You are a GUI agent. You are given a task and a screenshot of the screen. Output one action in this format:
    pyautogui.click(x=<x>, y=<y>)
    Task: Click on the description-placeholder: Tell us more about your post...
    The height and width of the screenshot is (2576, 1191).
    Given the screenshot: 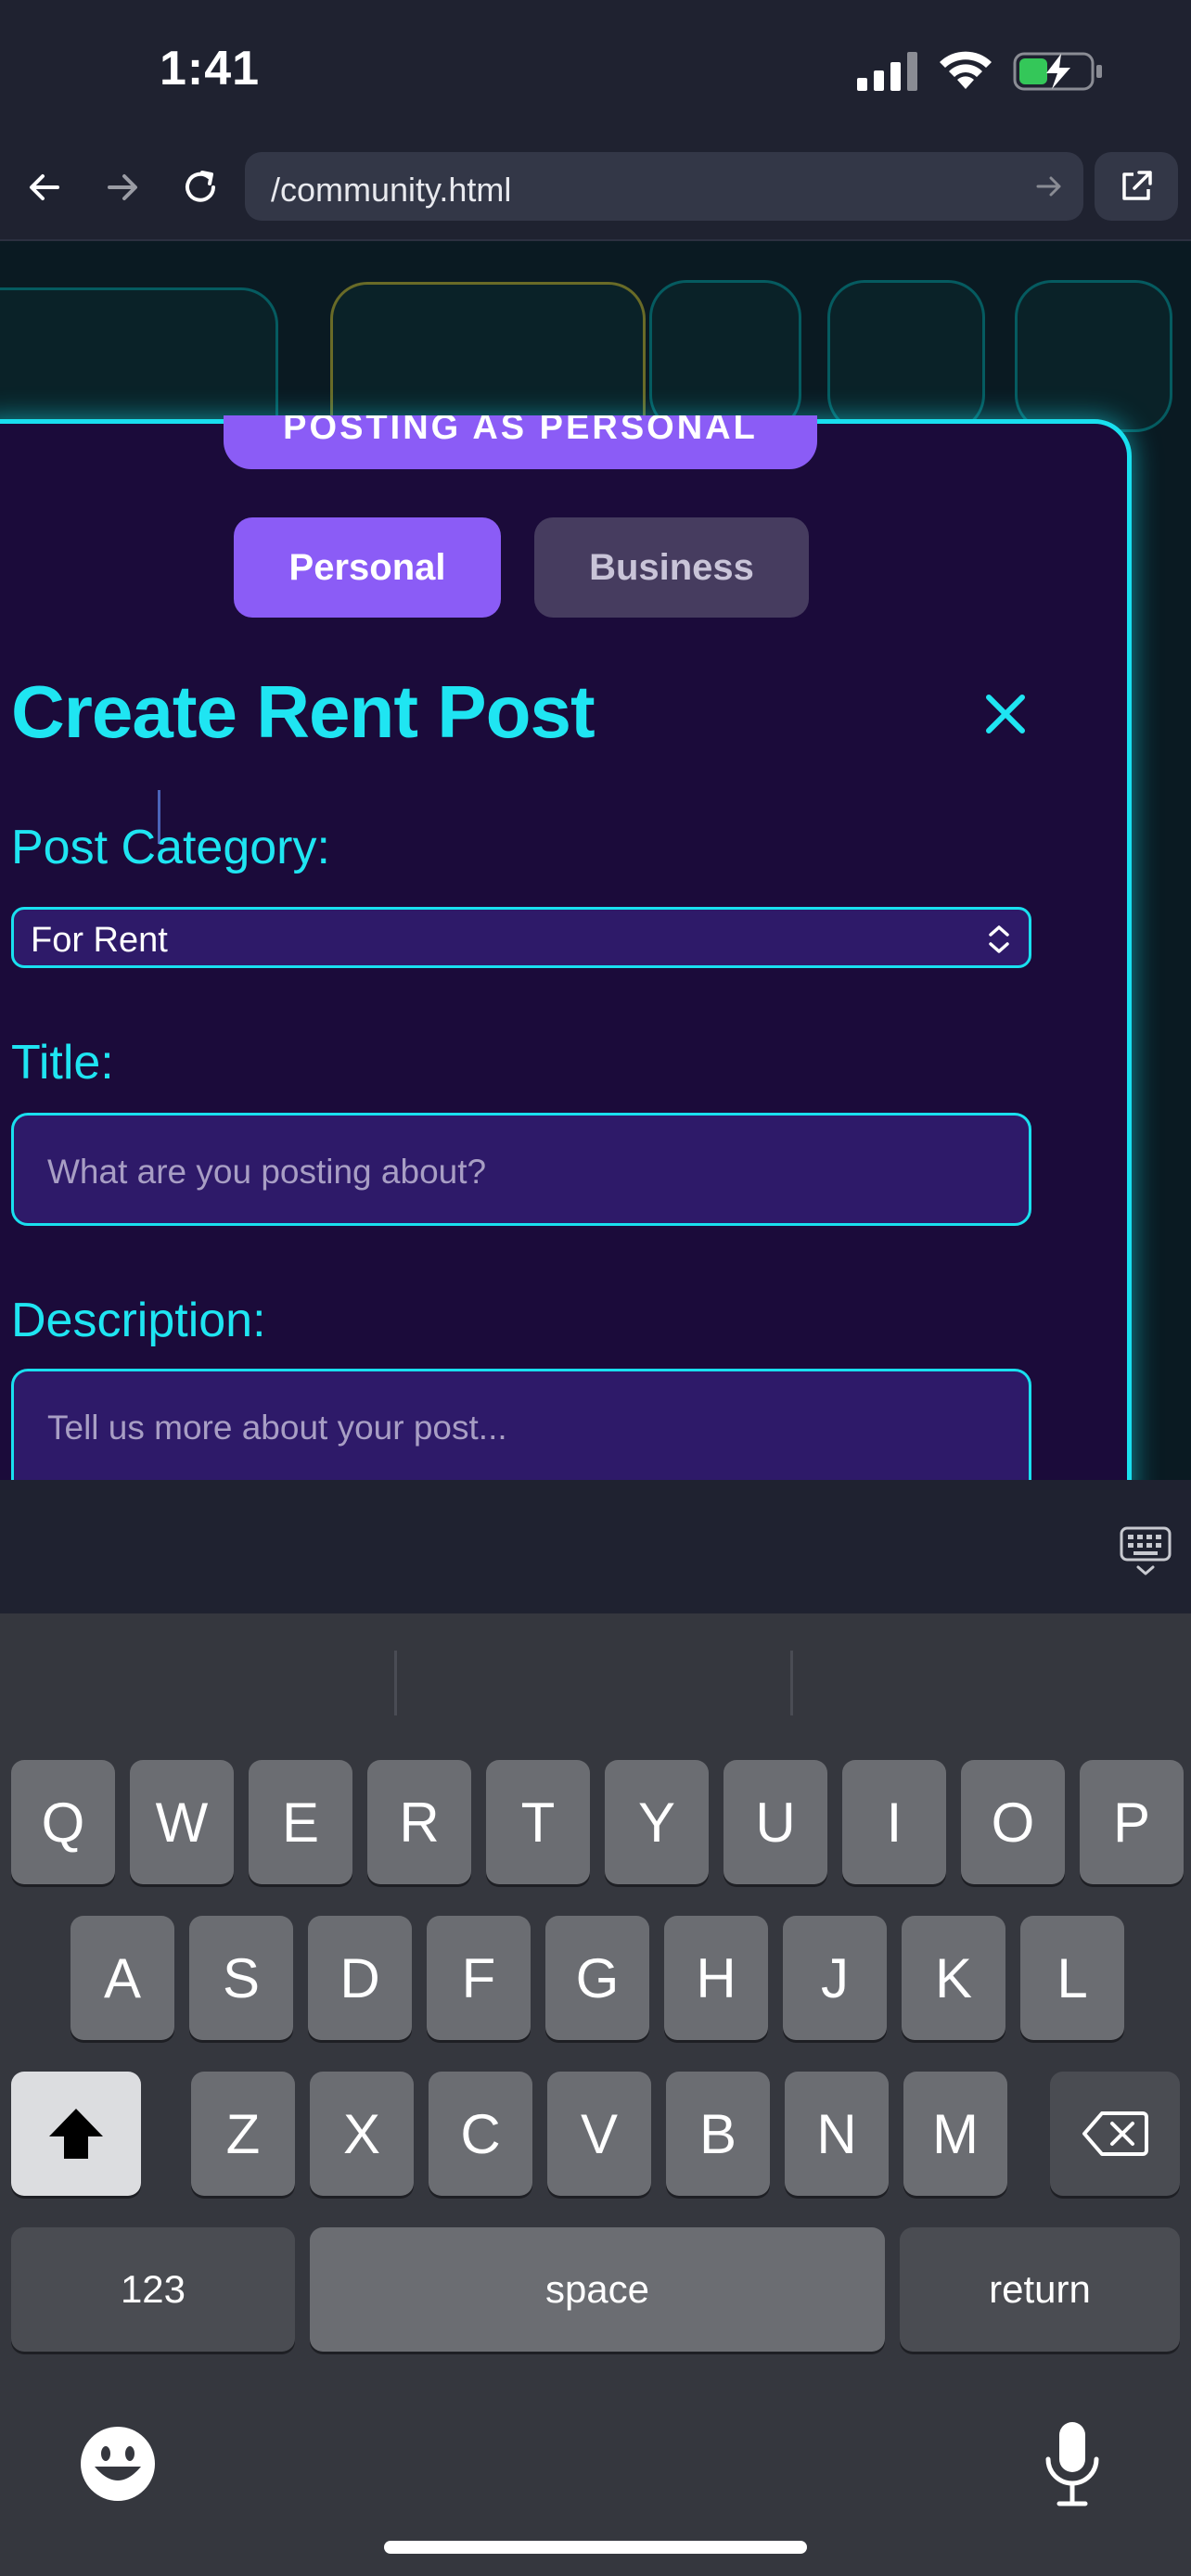 What is the action you would take?
    pyautogui.click(x=277, y=1428)
    